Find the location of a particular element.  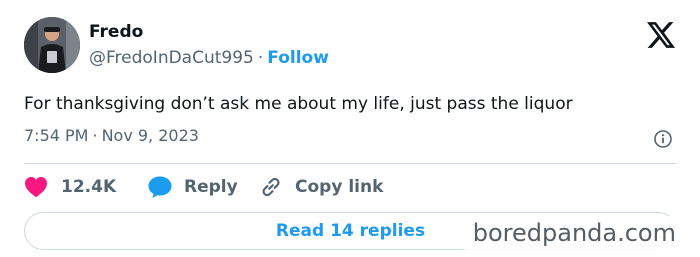

watermark: boredpanda.com is located at coordinates (572, 233).